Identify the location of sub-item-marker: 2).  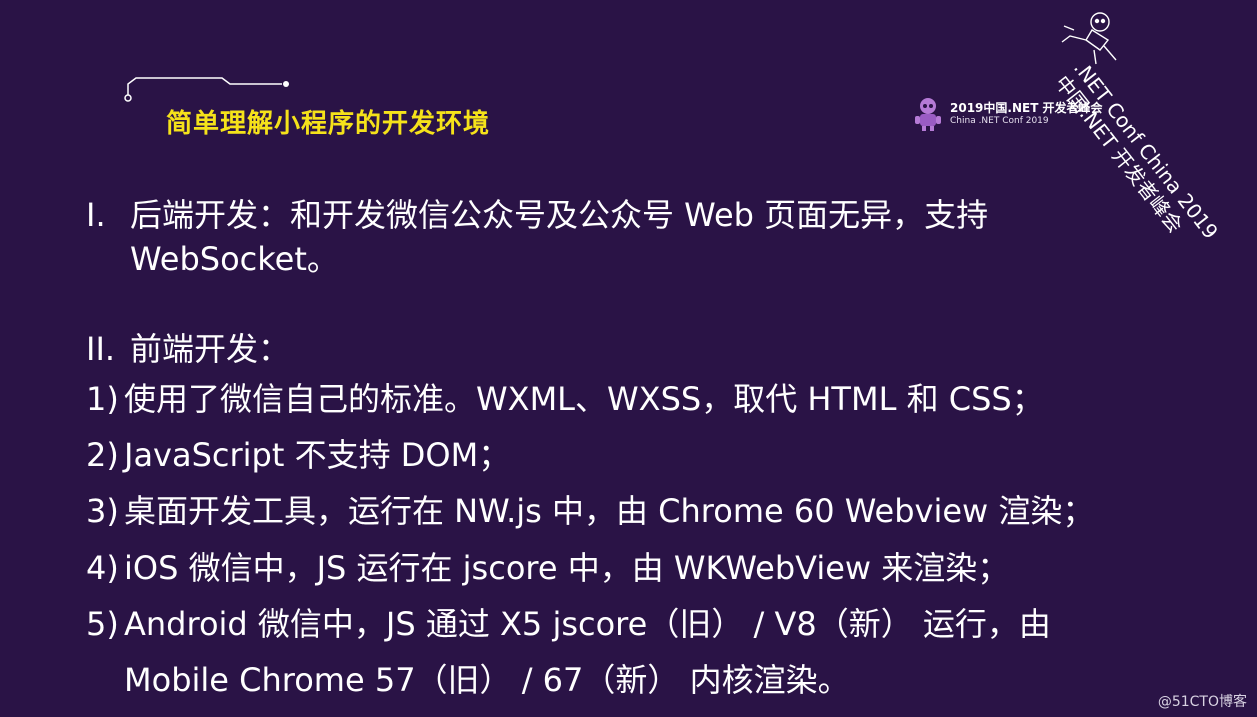
(102, 455).